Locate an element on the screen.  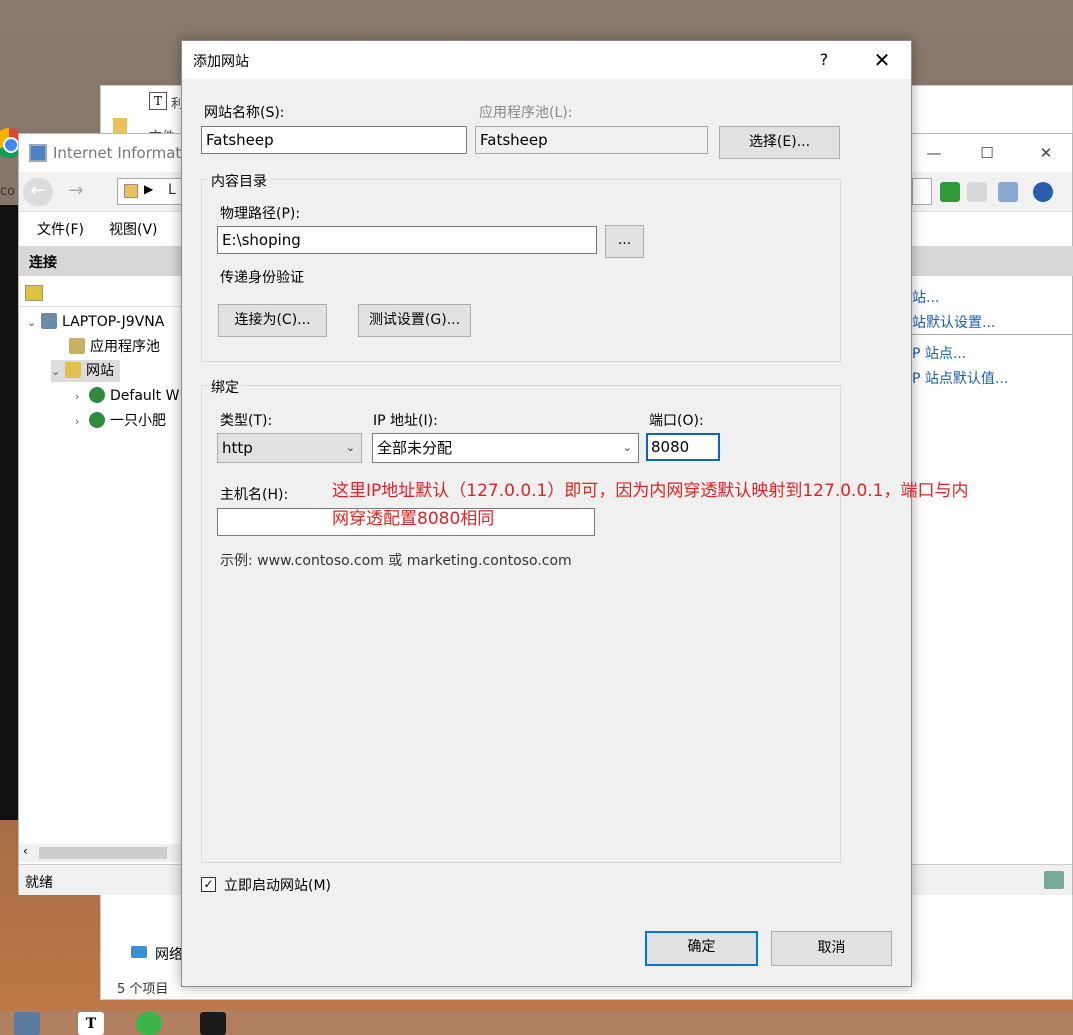
taskbar-text-icon: T is located at coordinates (91, 1023).